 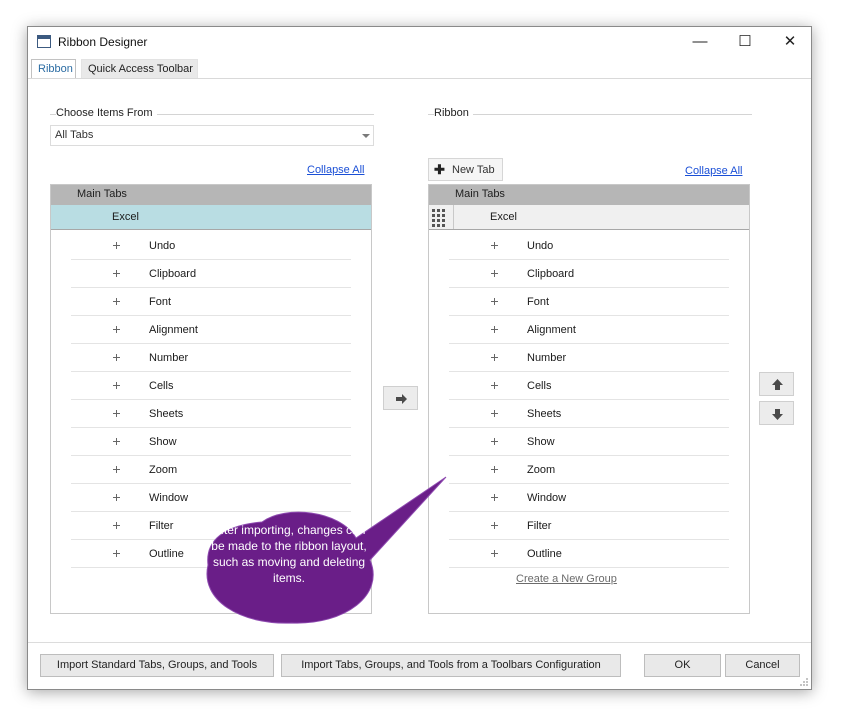 I want to click on right-group-list-item: Window, so click(x=589, y=498).